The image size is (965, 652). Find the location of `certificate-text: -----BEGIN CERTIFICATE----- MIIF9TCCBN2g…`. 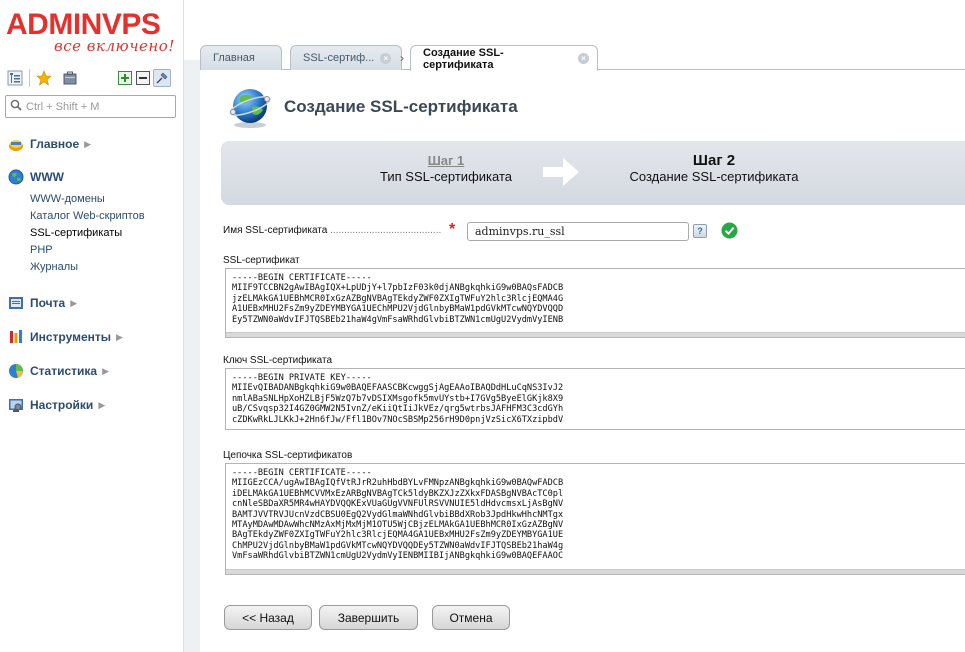

certificate-text: -----BEGIN CERTIFICATE----- MIIF9TCCBN2g… is located at coordinates (398, 299).